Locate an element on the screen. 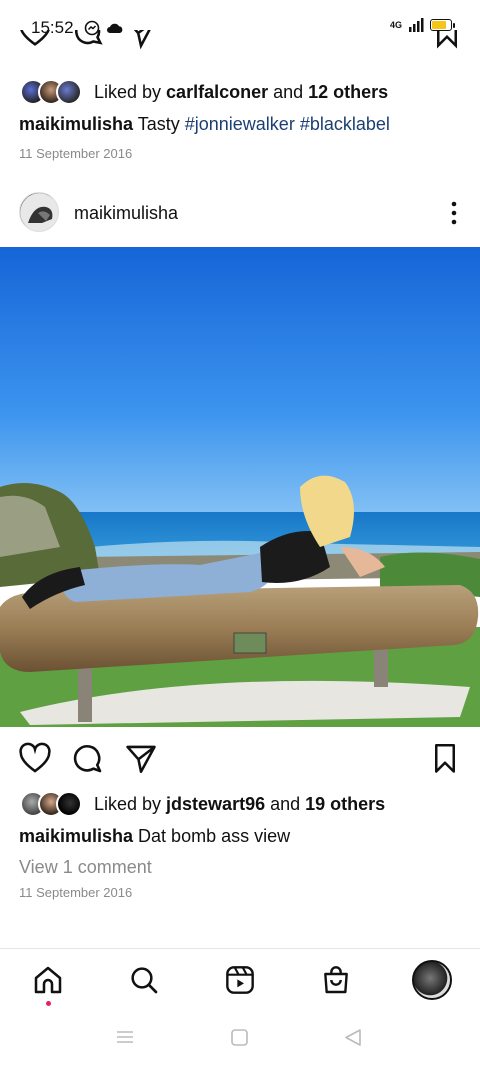 Image resolution: width=480 pixels, height=1067 pixels. home-square-icon is located at coordinates (239, 1037).